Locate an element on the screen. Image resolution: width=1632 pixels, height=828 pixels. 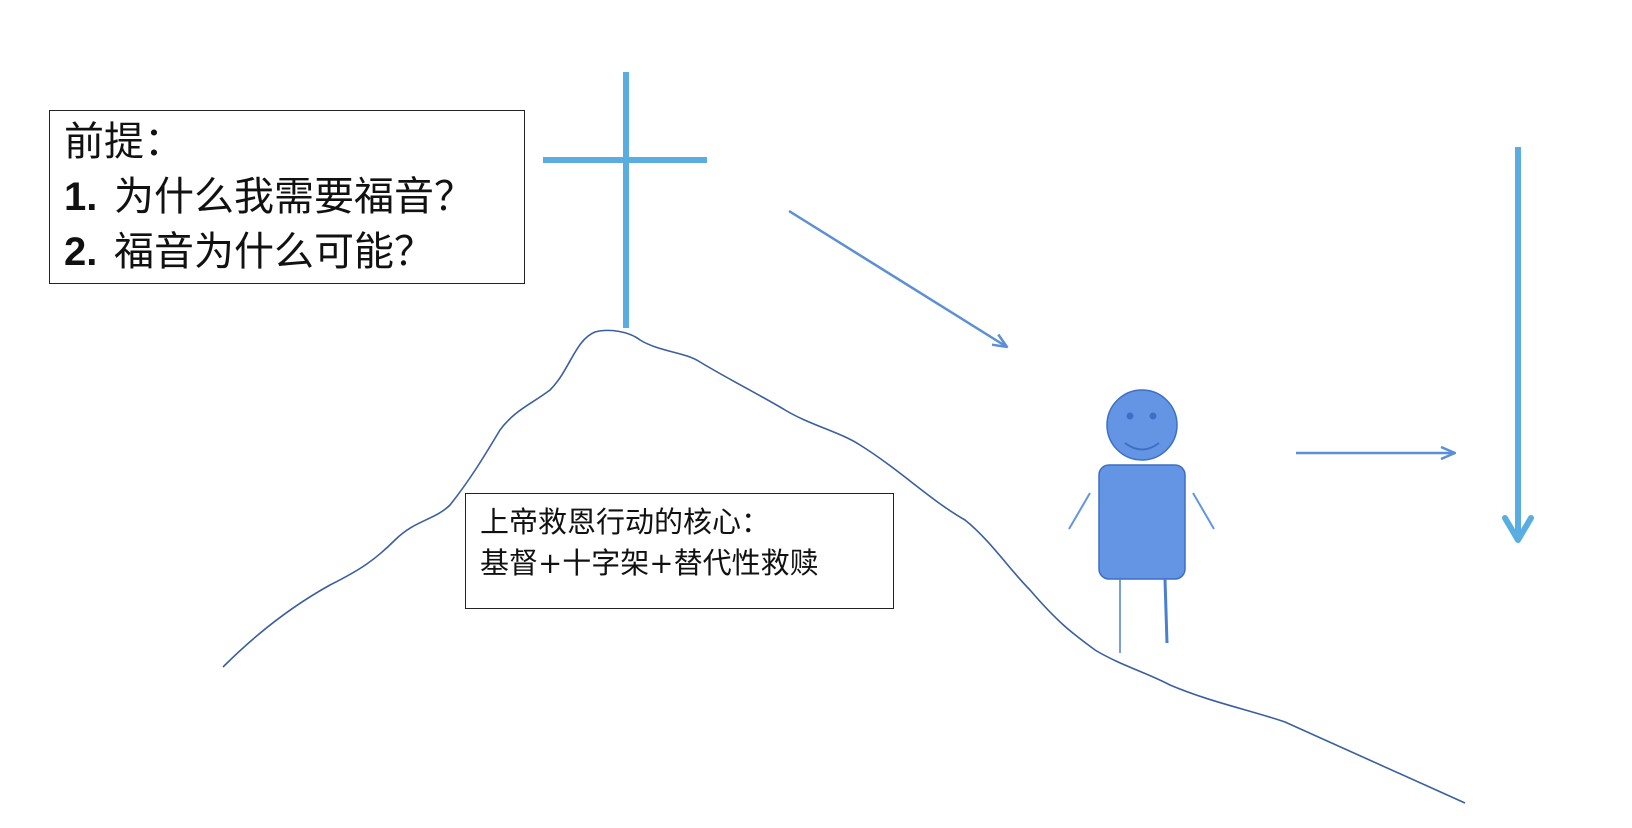
person-right-eye is located at coordinates (1153, 416).